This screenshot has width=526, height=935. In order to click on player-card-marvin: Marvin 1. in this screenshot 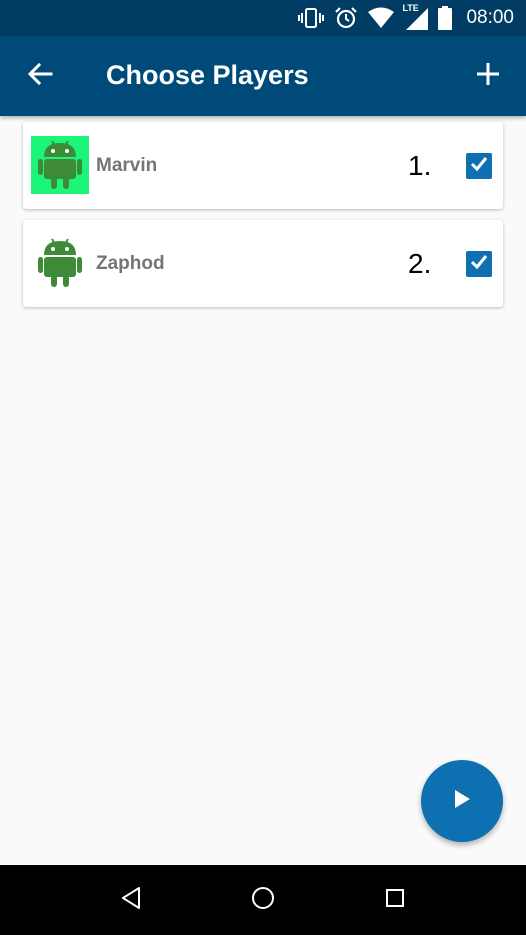, I will do `click(263, 165)`.